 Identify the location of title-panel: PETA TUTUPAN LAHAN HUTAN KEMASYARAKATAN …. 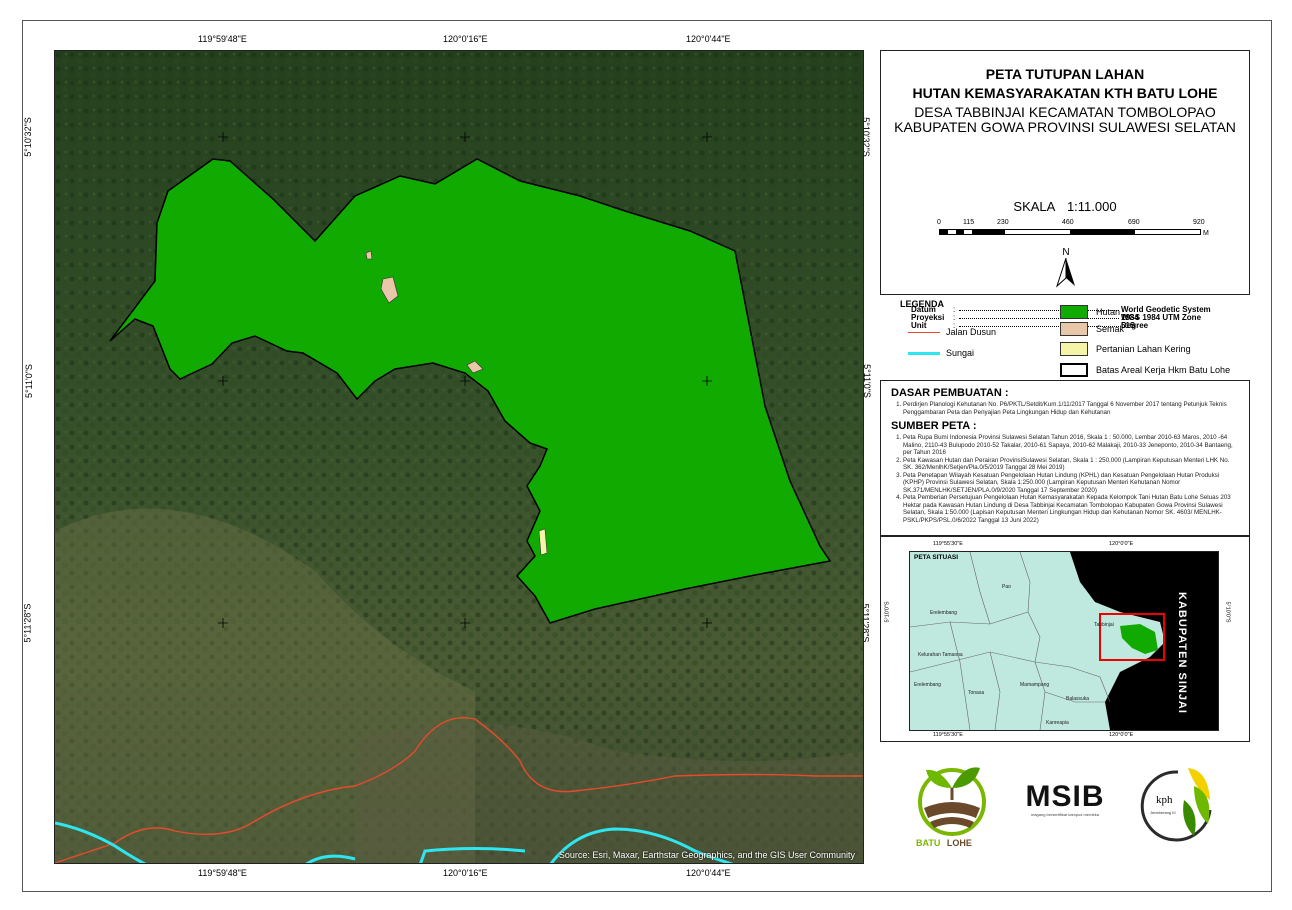
(1065, 190).